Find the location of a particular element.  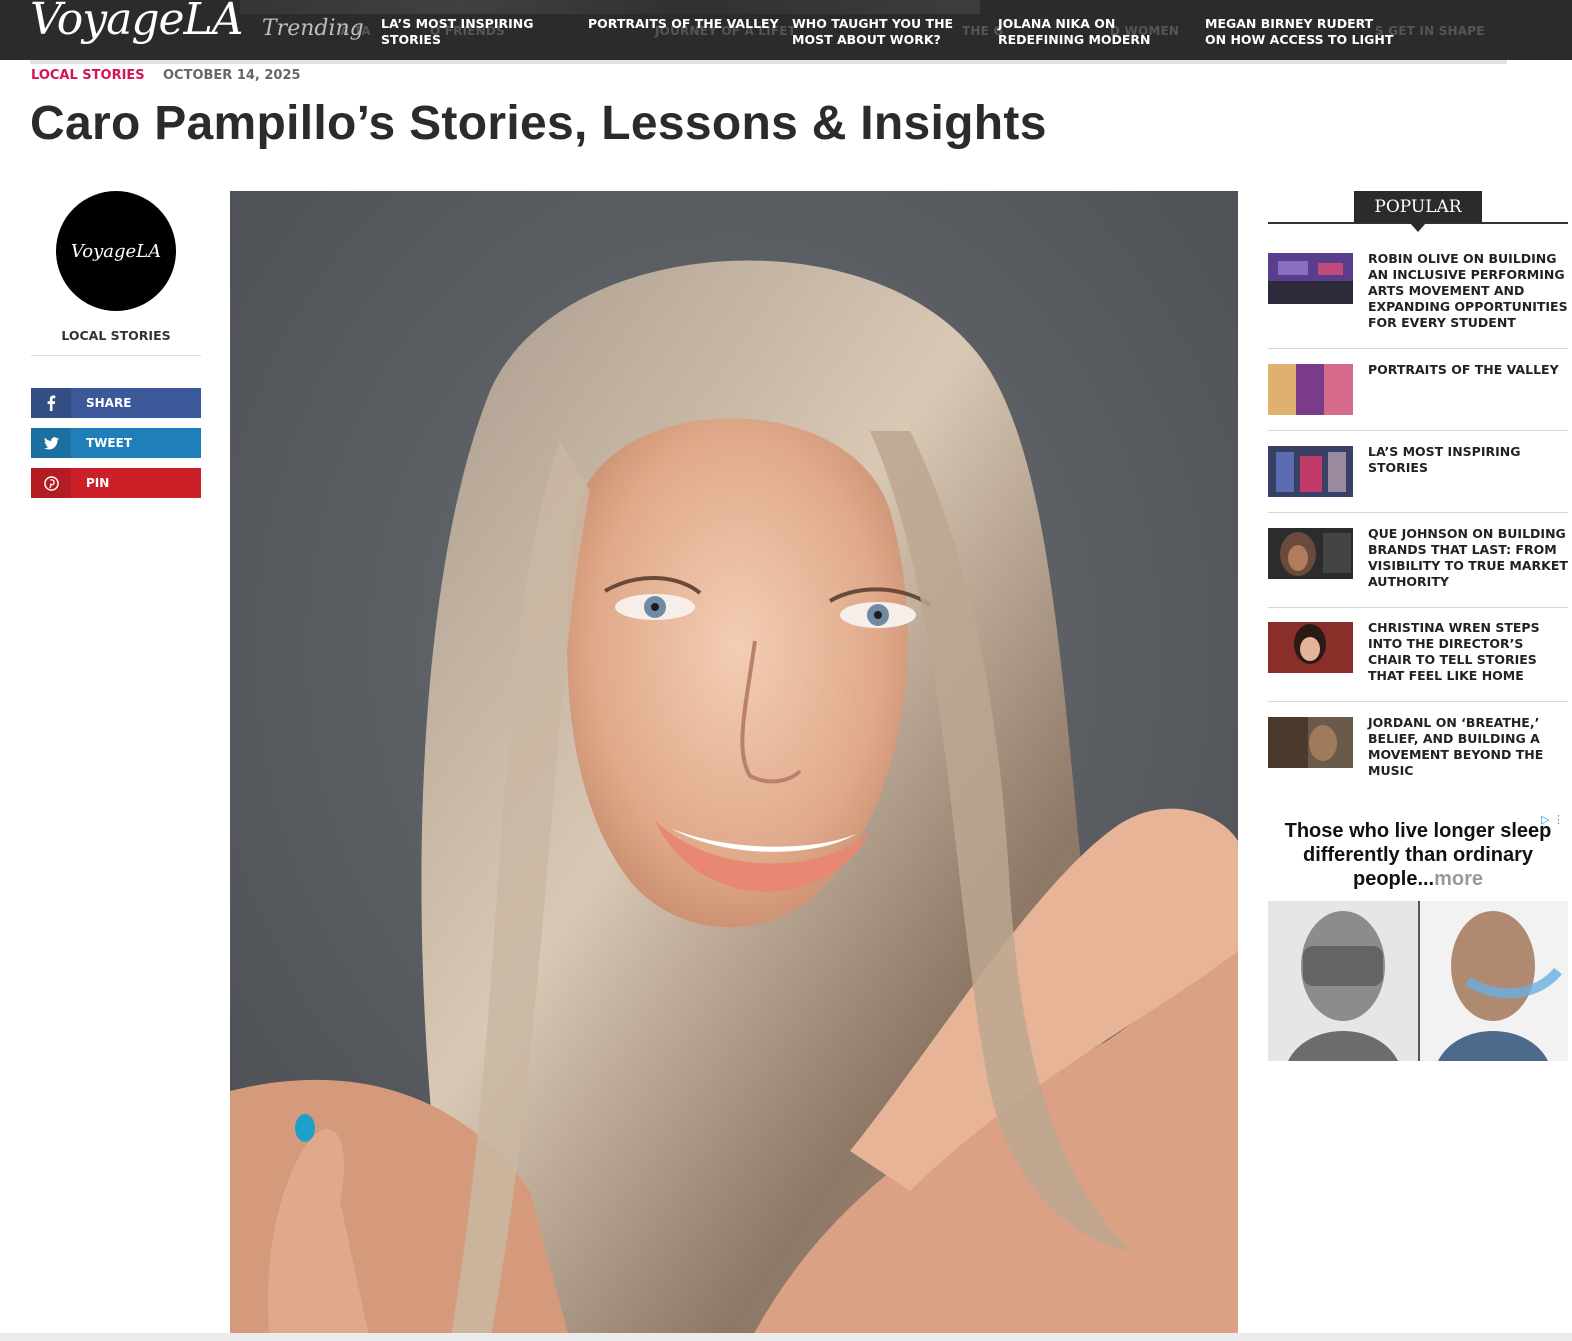

nav-line: REDEFINING MODERN is located at coordinates (1074, 39).